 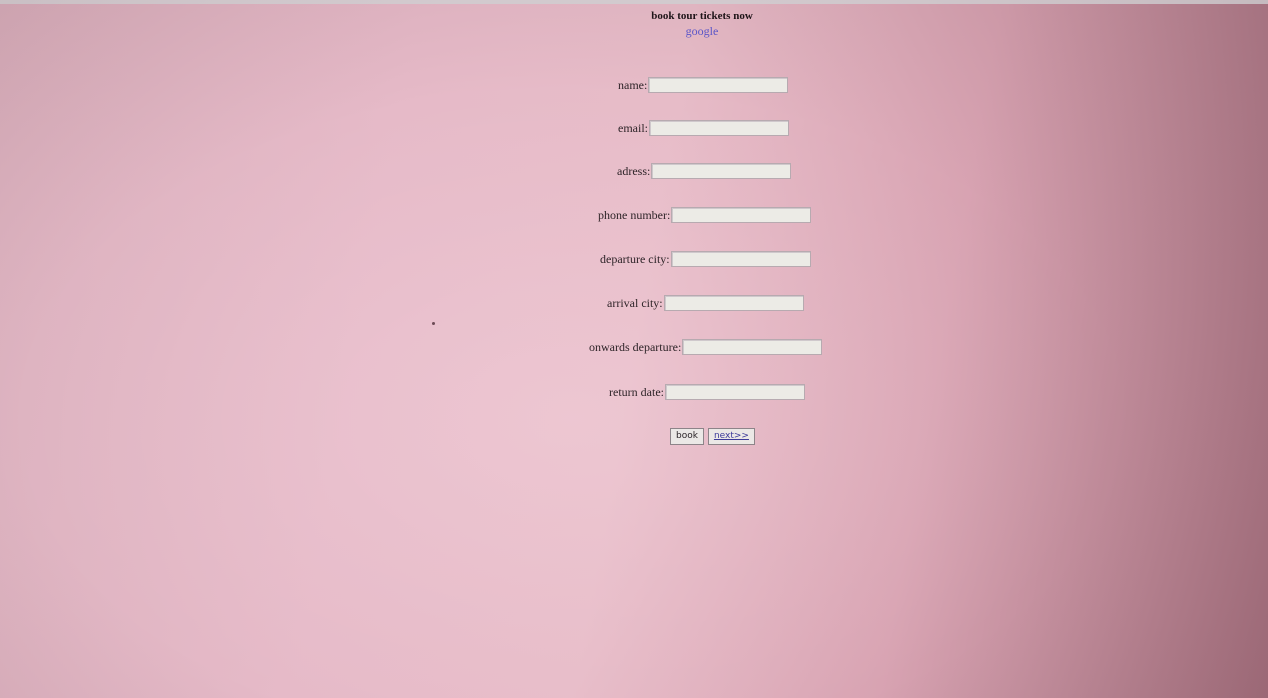 What do you see at coordinates (719, 128) in the screenshot?
I see `email-field` at bounding box center [719, 128].